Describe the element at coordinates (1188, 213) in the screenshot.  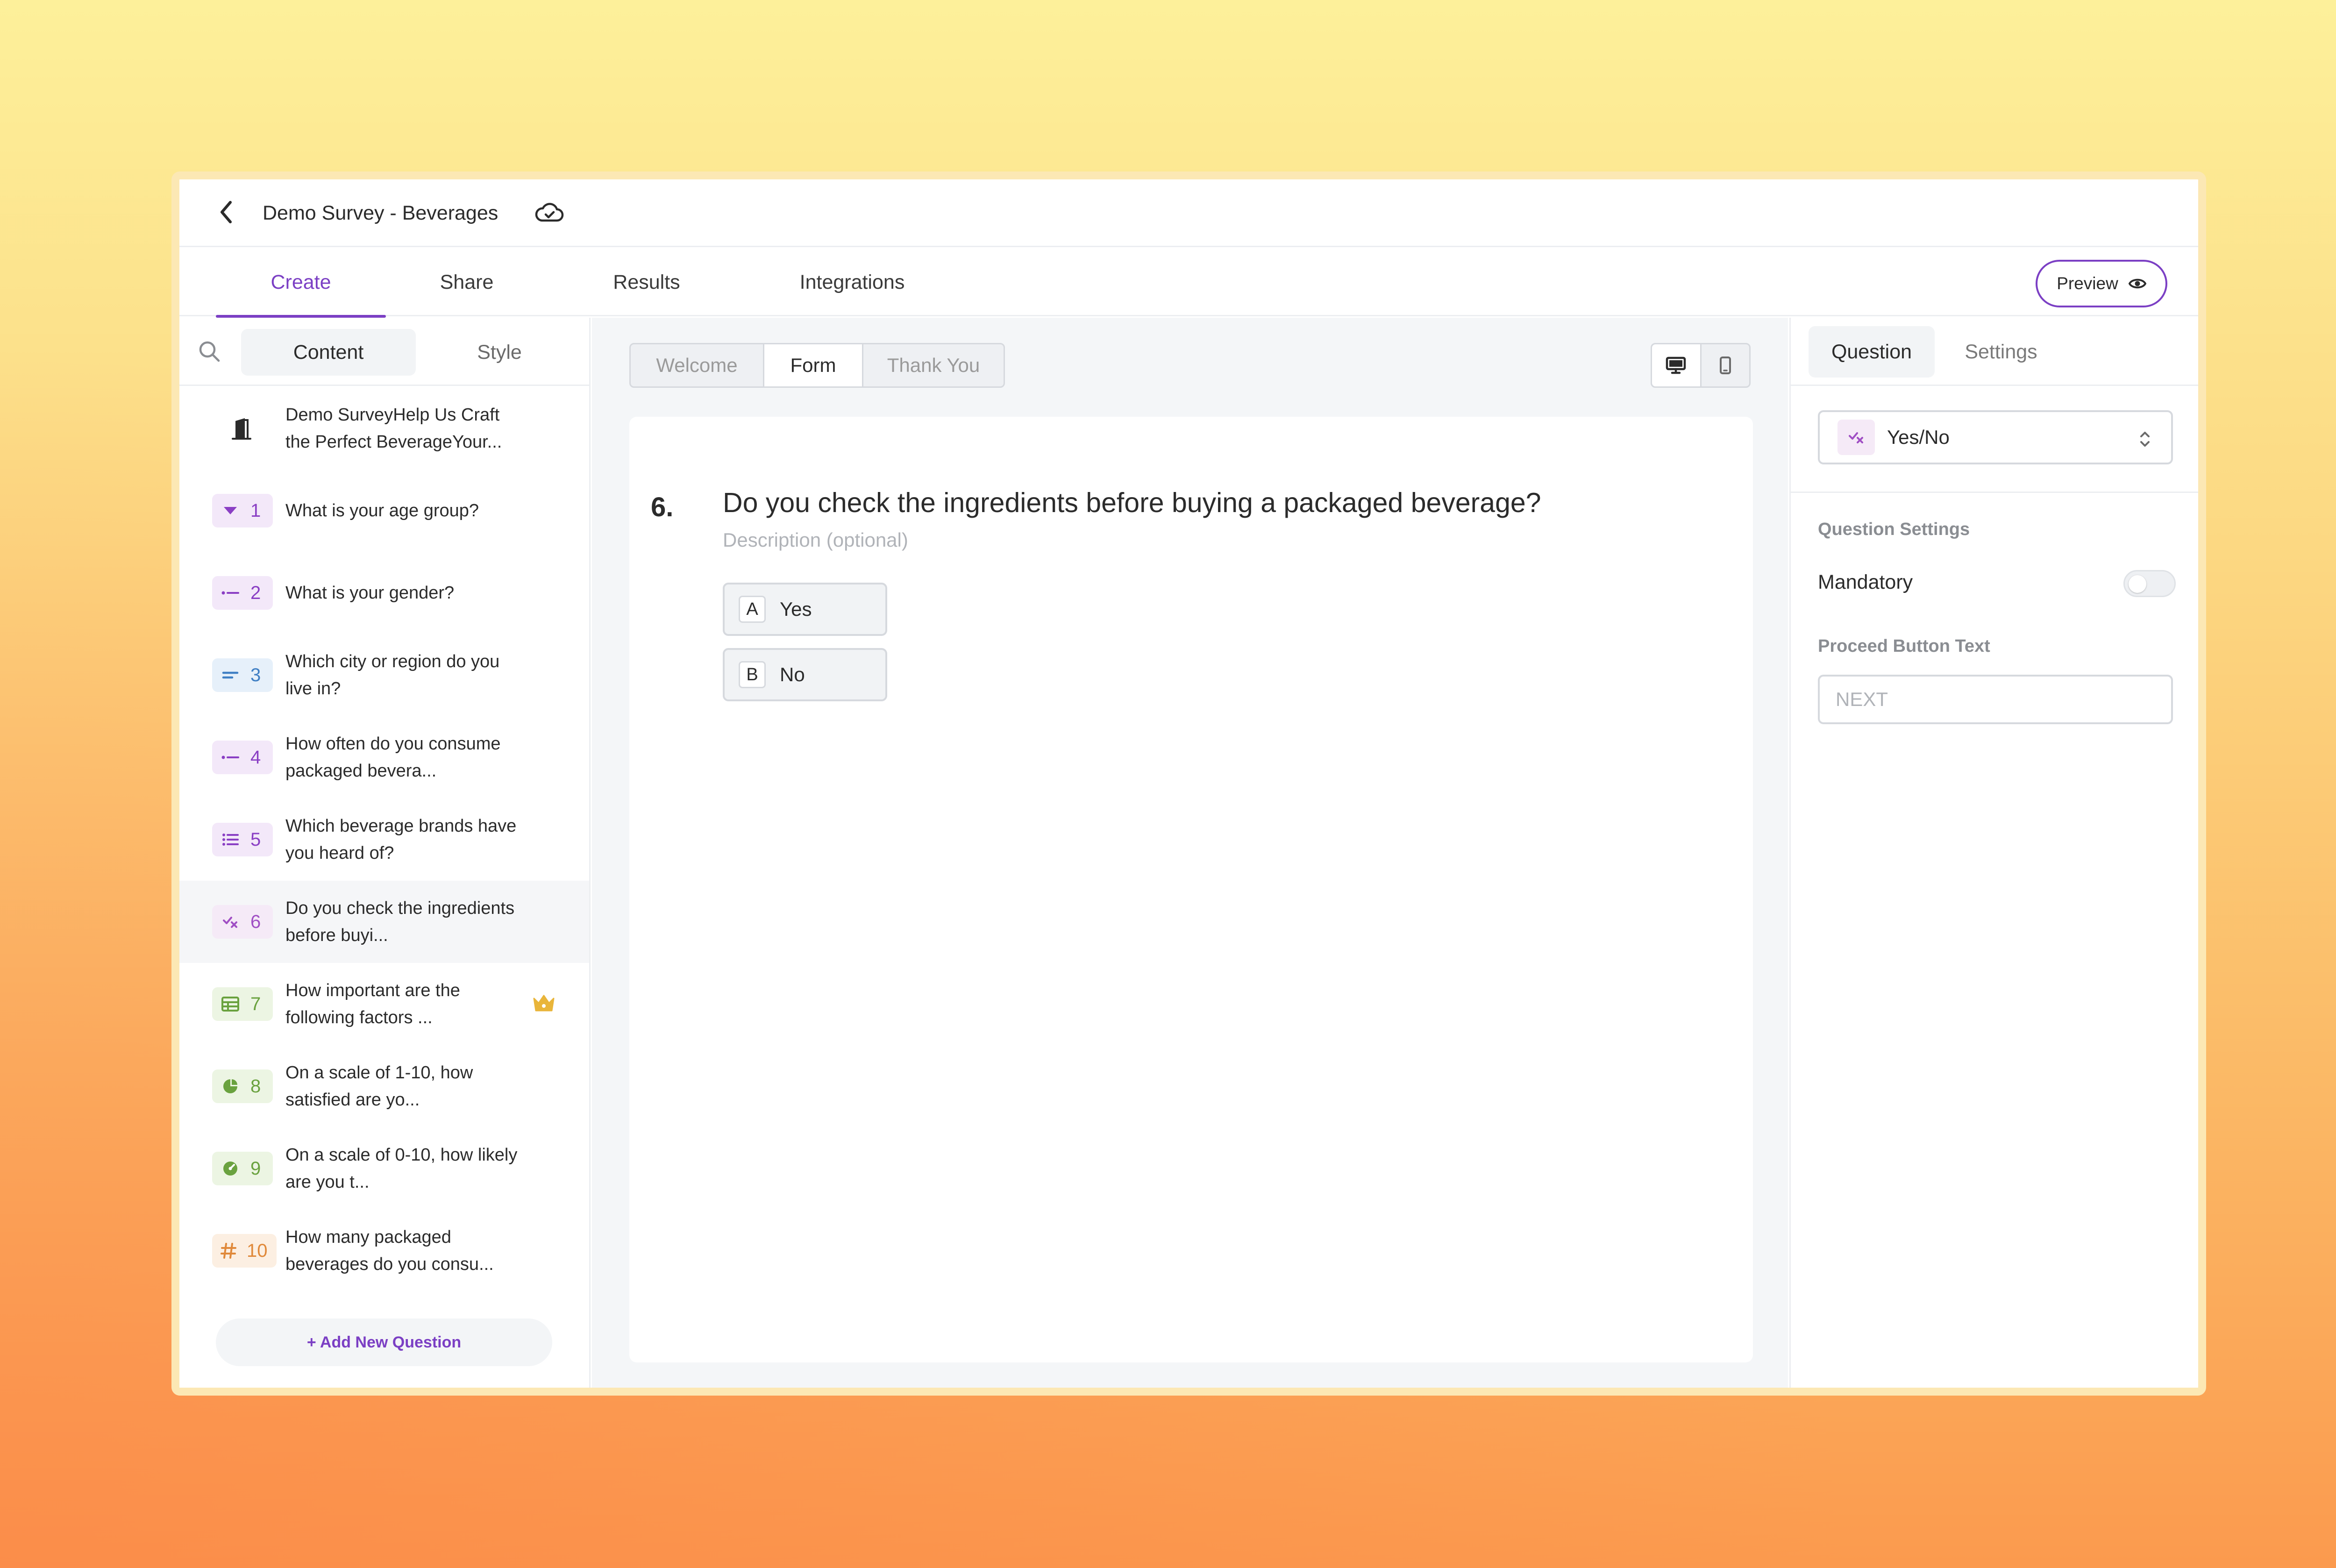
I see `top-bar: Demo Survey - Beverages` at that location.